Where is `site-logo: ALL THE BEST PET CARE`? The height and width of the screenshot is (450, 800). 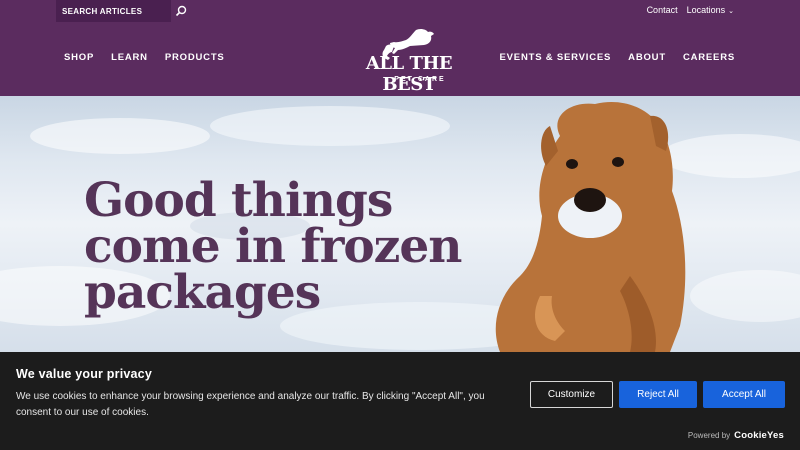
site-logo: ALL THE BEST PET CARE is located at coordinates (409, 60).